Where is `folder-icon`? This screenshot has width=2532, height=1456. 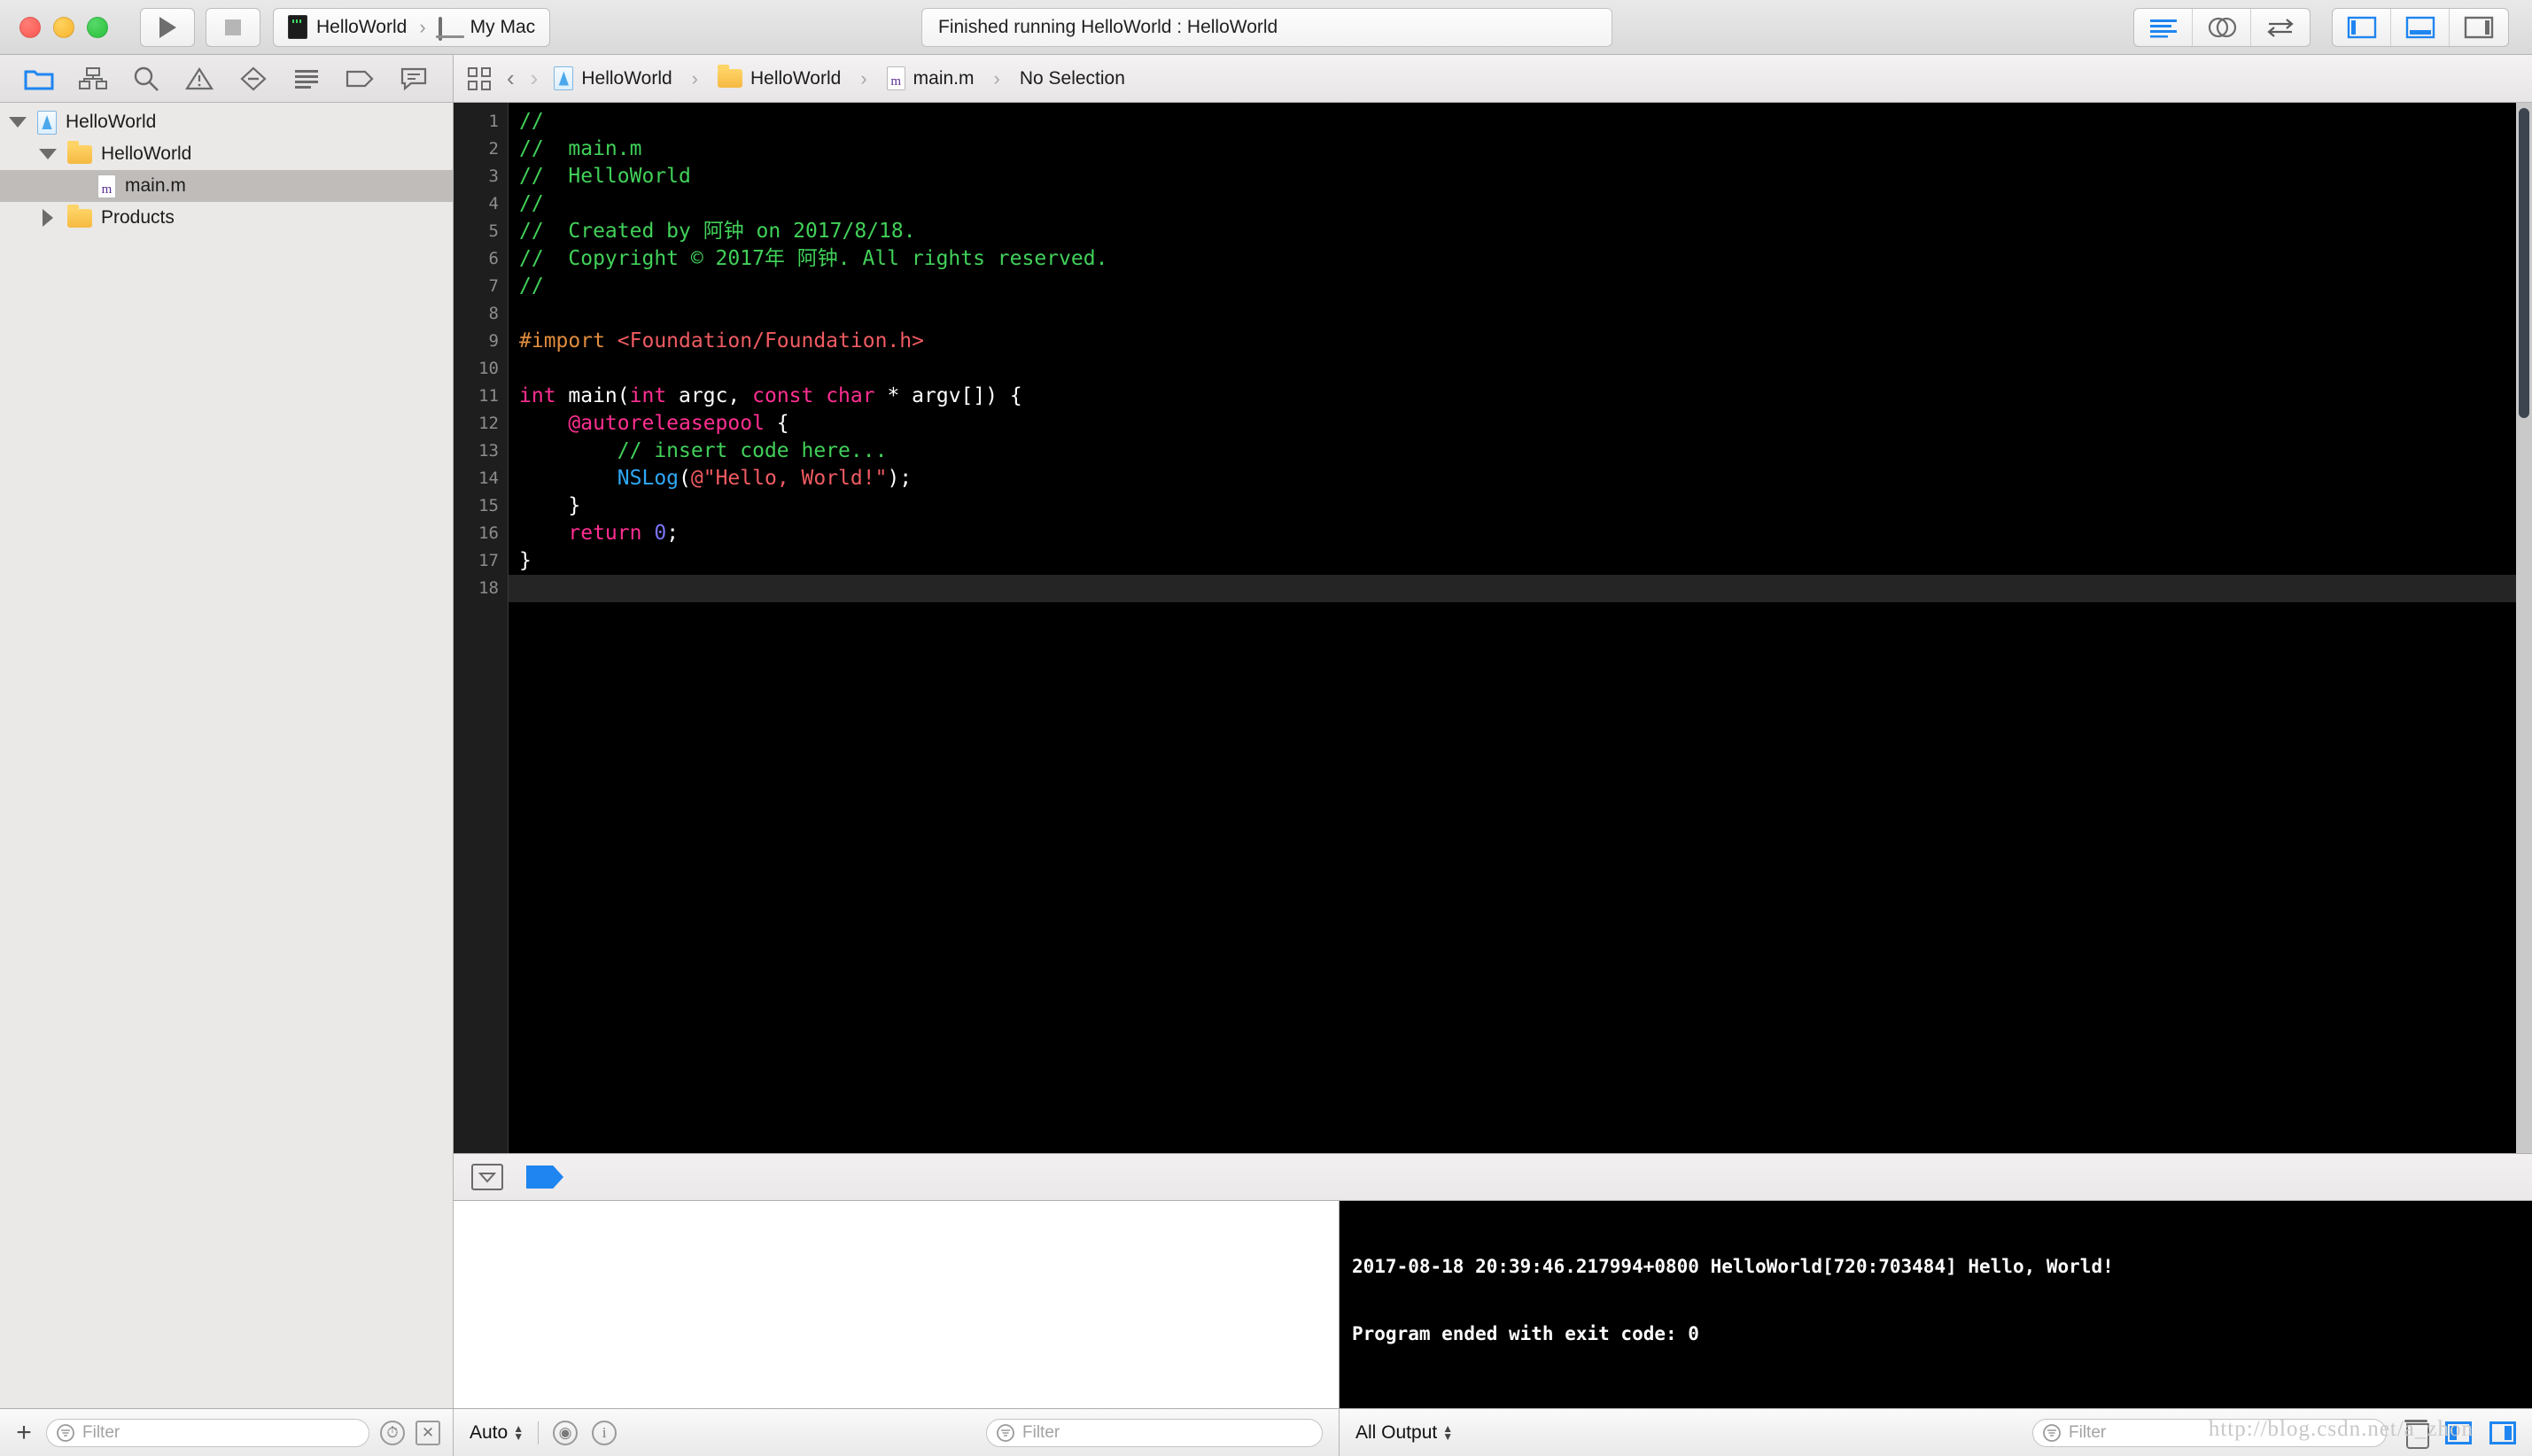 folder-icon is located at coordinates (730, 76).